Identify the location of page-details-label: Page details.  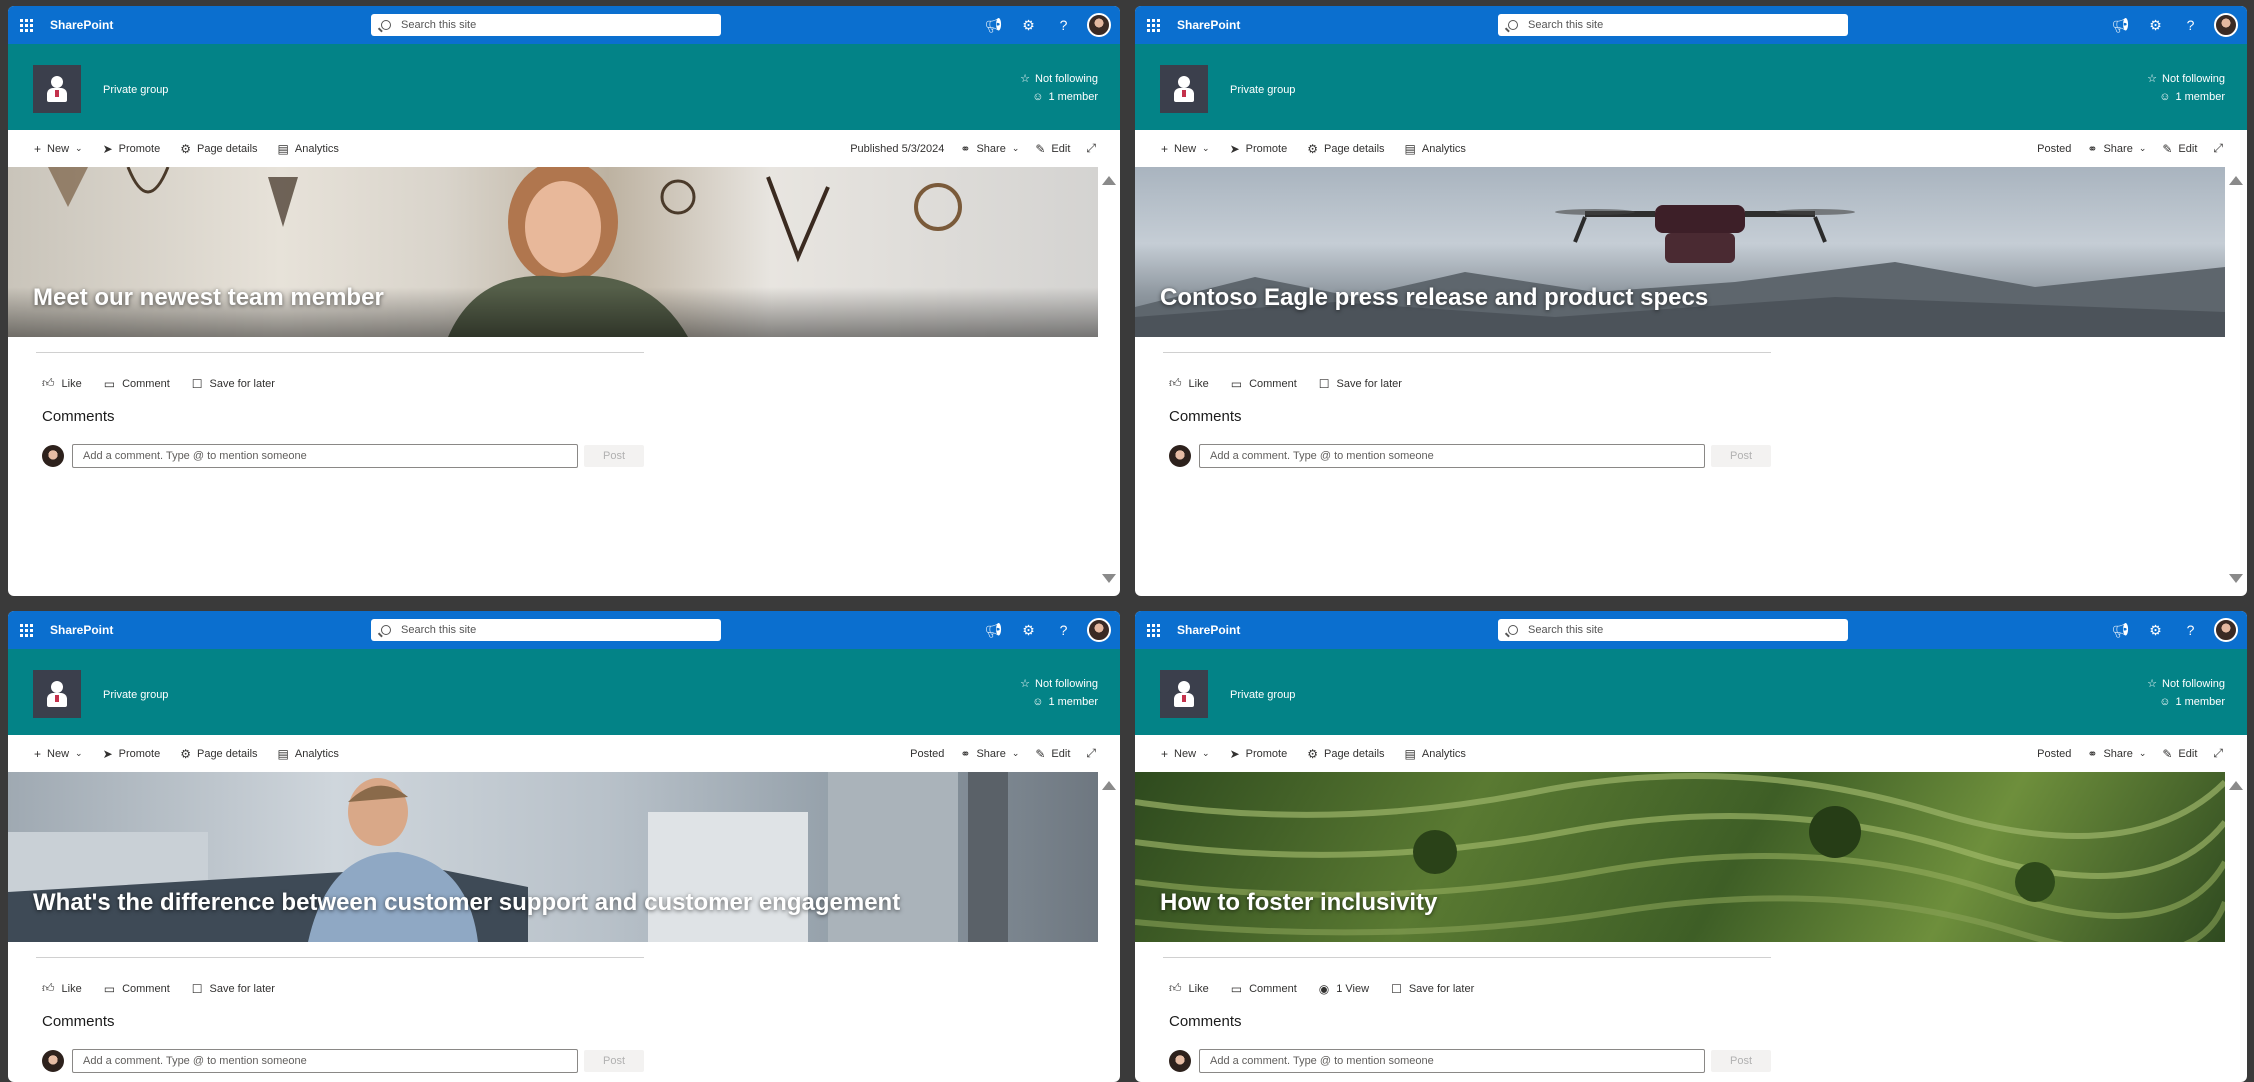
(1354, 148).